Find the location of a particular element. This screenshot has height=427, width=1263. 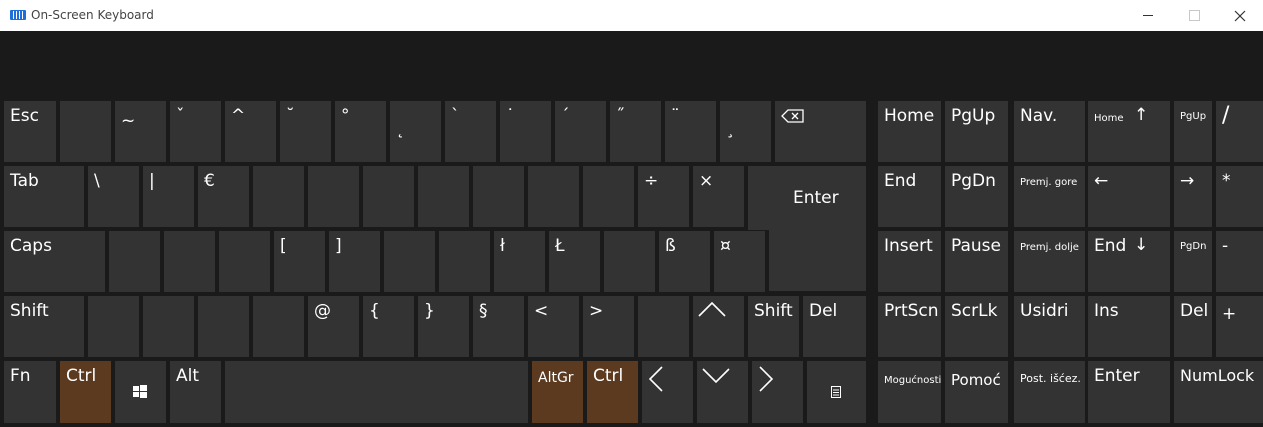

key-section: § is located at coordinates (498, 326).